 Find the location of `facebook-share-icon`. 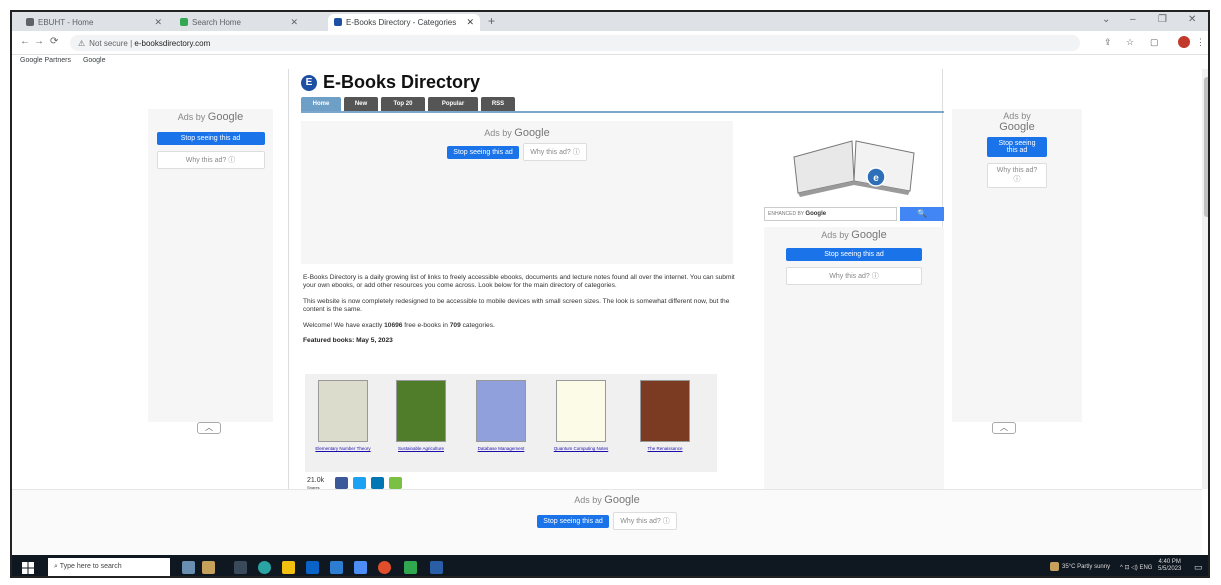

facebook-share-icon is located at coordinates (341, 483).